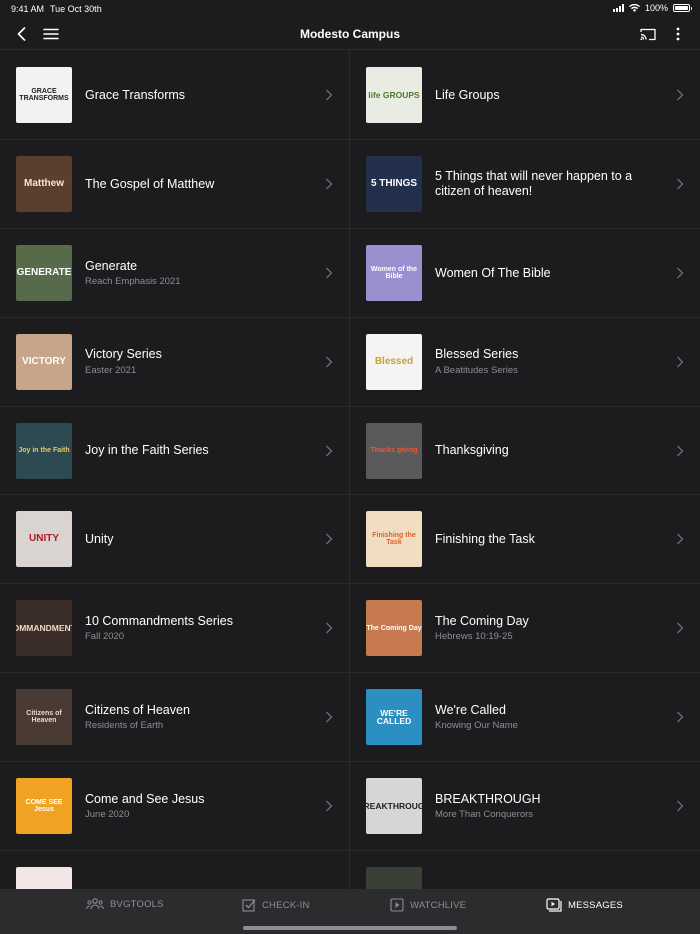 The width and height of the screenshot is (700, 934). I want to click on series-text: The Coming Day Hebrews 10:19-25, so click(547, 628).